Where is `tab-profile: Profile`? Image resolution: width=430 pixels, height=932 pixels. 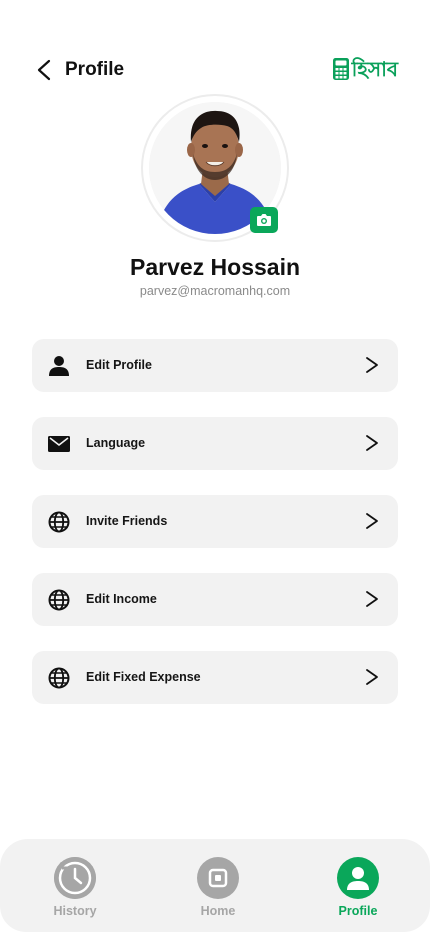
tab-profile: Profile is located at coordinates (358, 887).